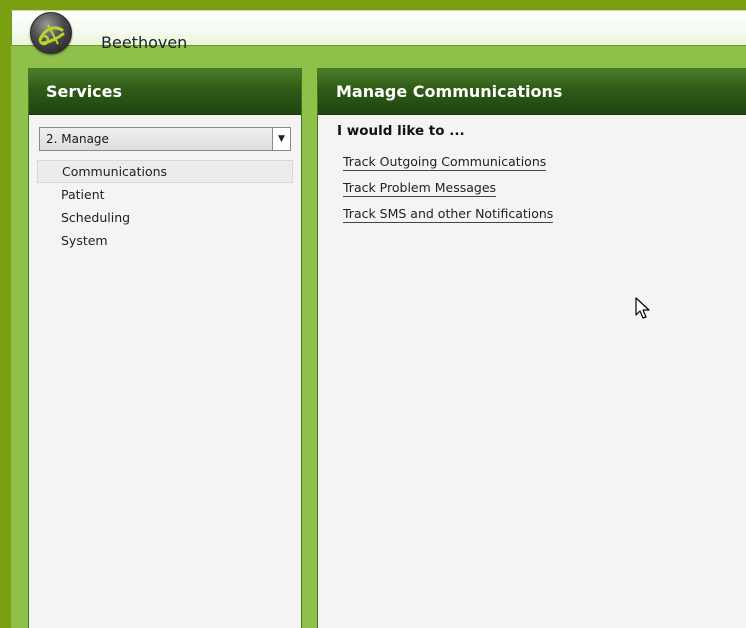 The image size is (746, 628). I want to click on manage-communications-header: Manage Communications, so click(532, 92).